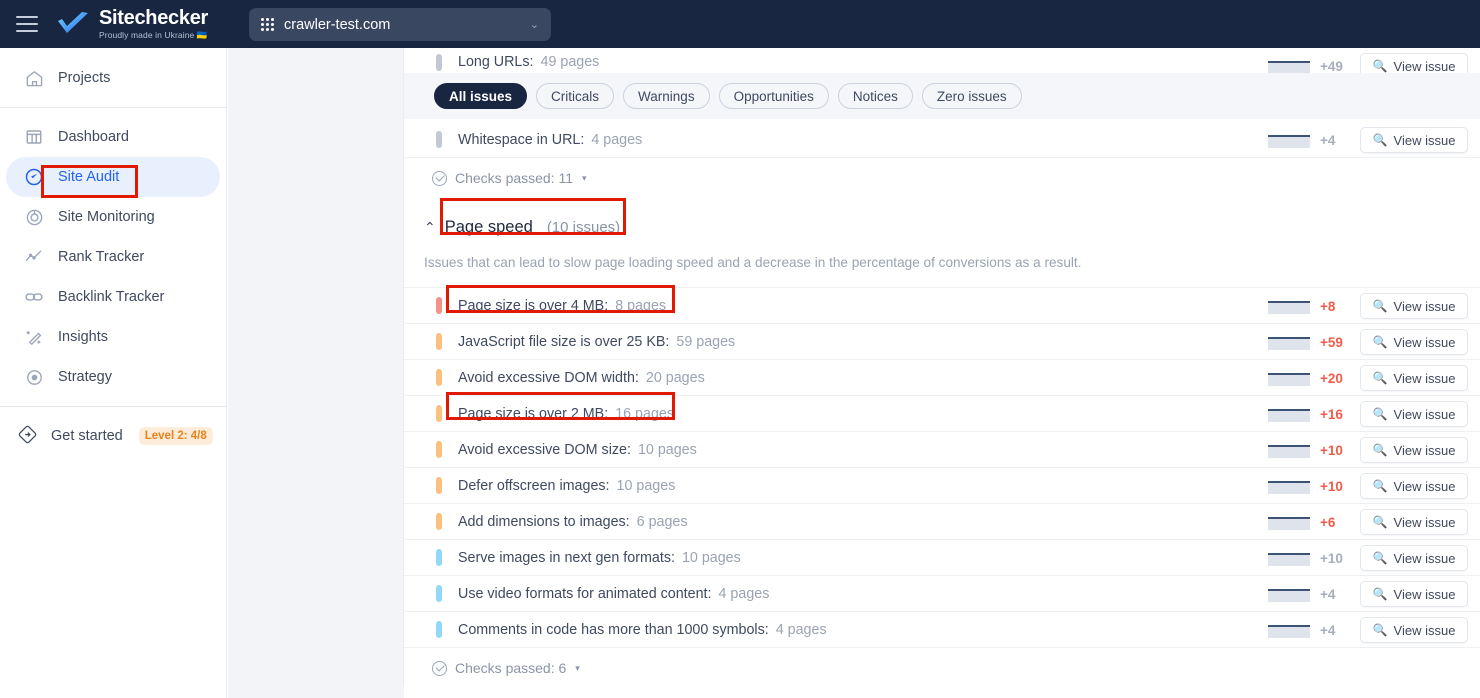 The width and height of the screenshot is (1480, 698). What do you see at coordinates (430, 227) in the screenshot?
I see `chevron-up-icon: ⌃` at bounding box center [430, 227].